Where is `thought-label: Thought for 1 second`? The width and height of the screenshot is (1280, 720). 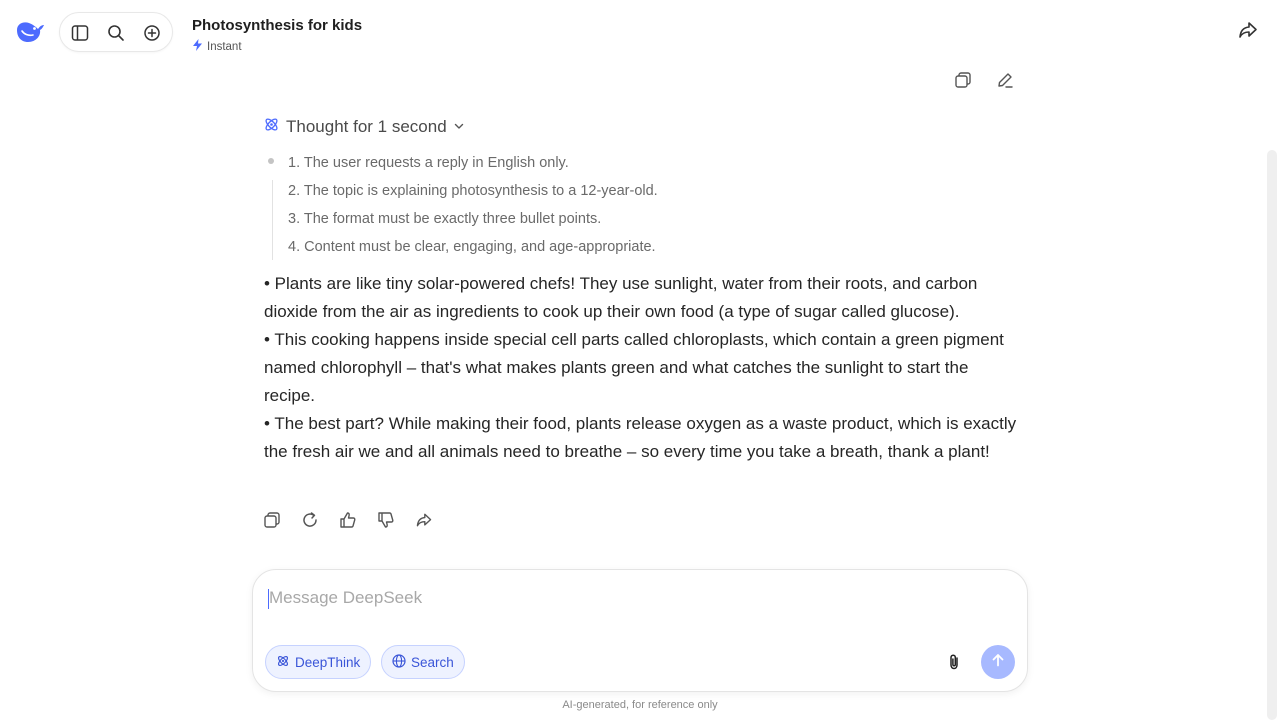 thought-label: Thought for 1 second is located at coordinates (366, 126).